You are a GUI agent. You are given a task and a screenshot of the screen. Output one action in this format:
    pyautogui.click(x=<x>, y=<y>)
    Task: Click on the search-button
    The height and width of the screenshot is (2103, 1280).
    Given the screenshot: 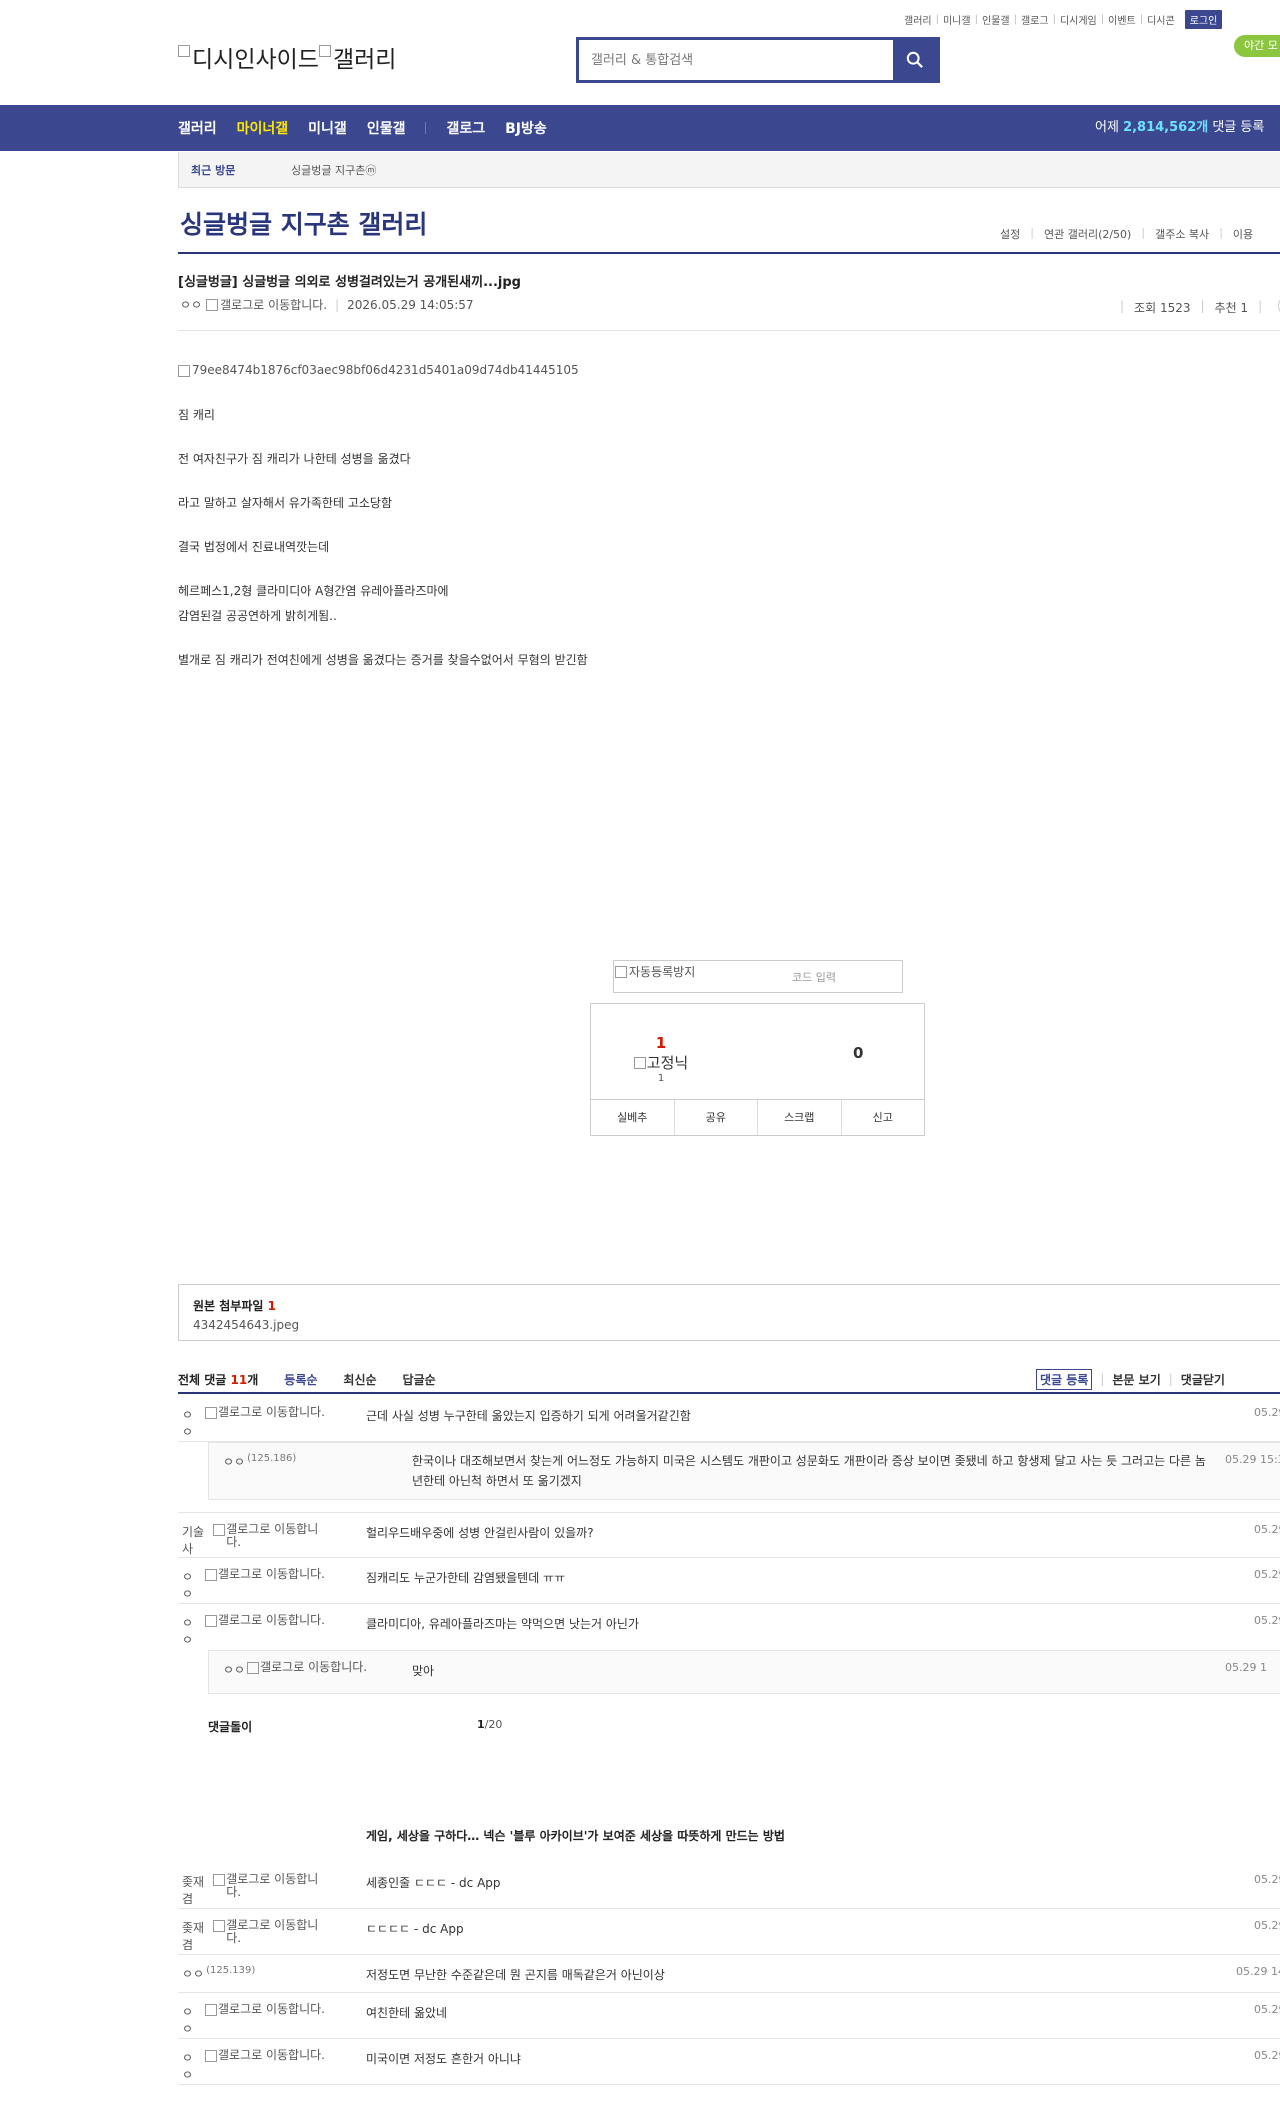 What is the action you would take?
    pyautogui.click(x=915, y=60)
    